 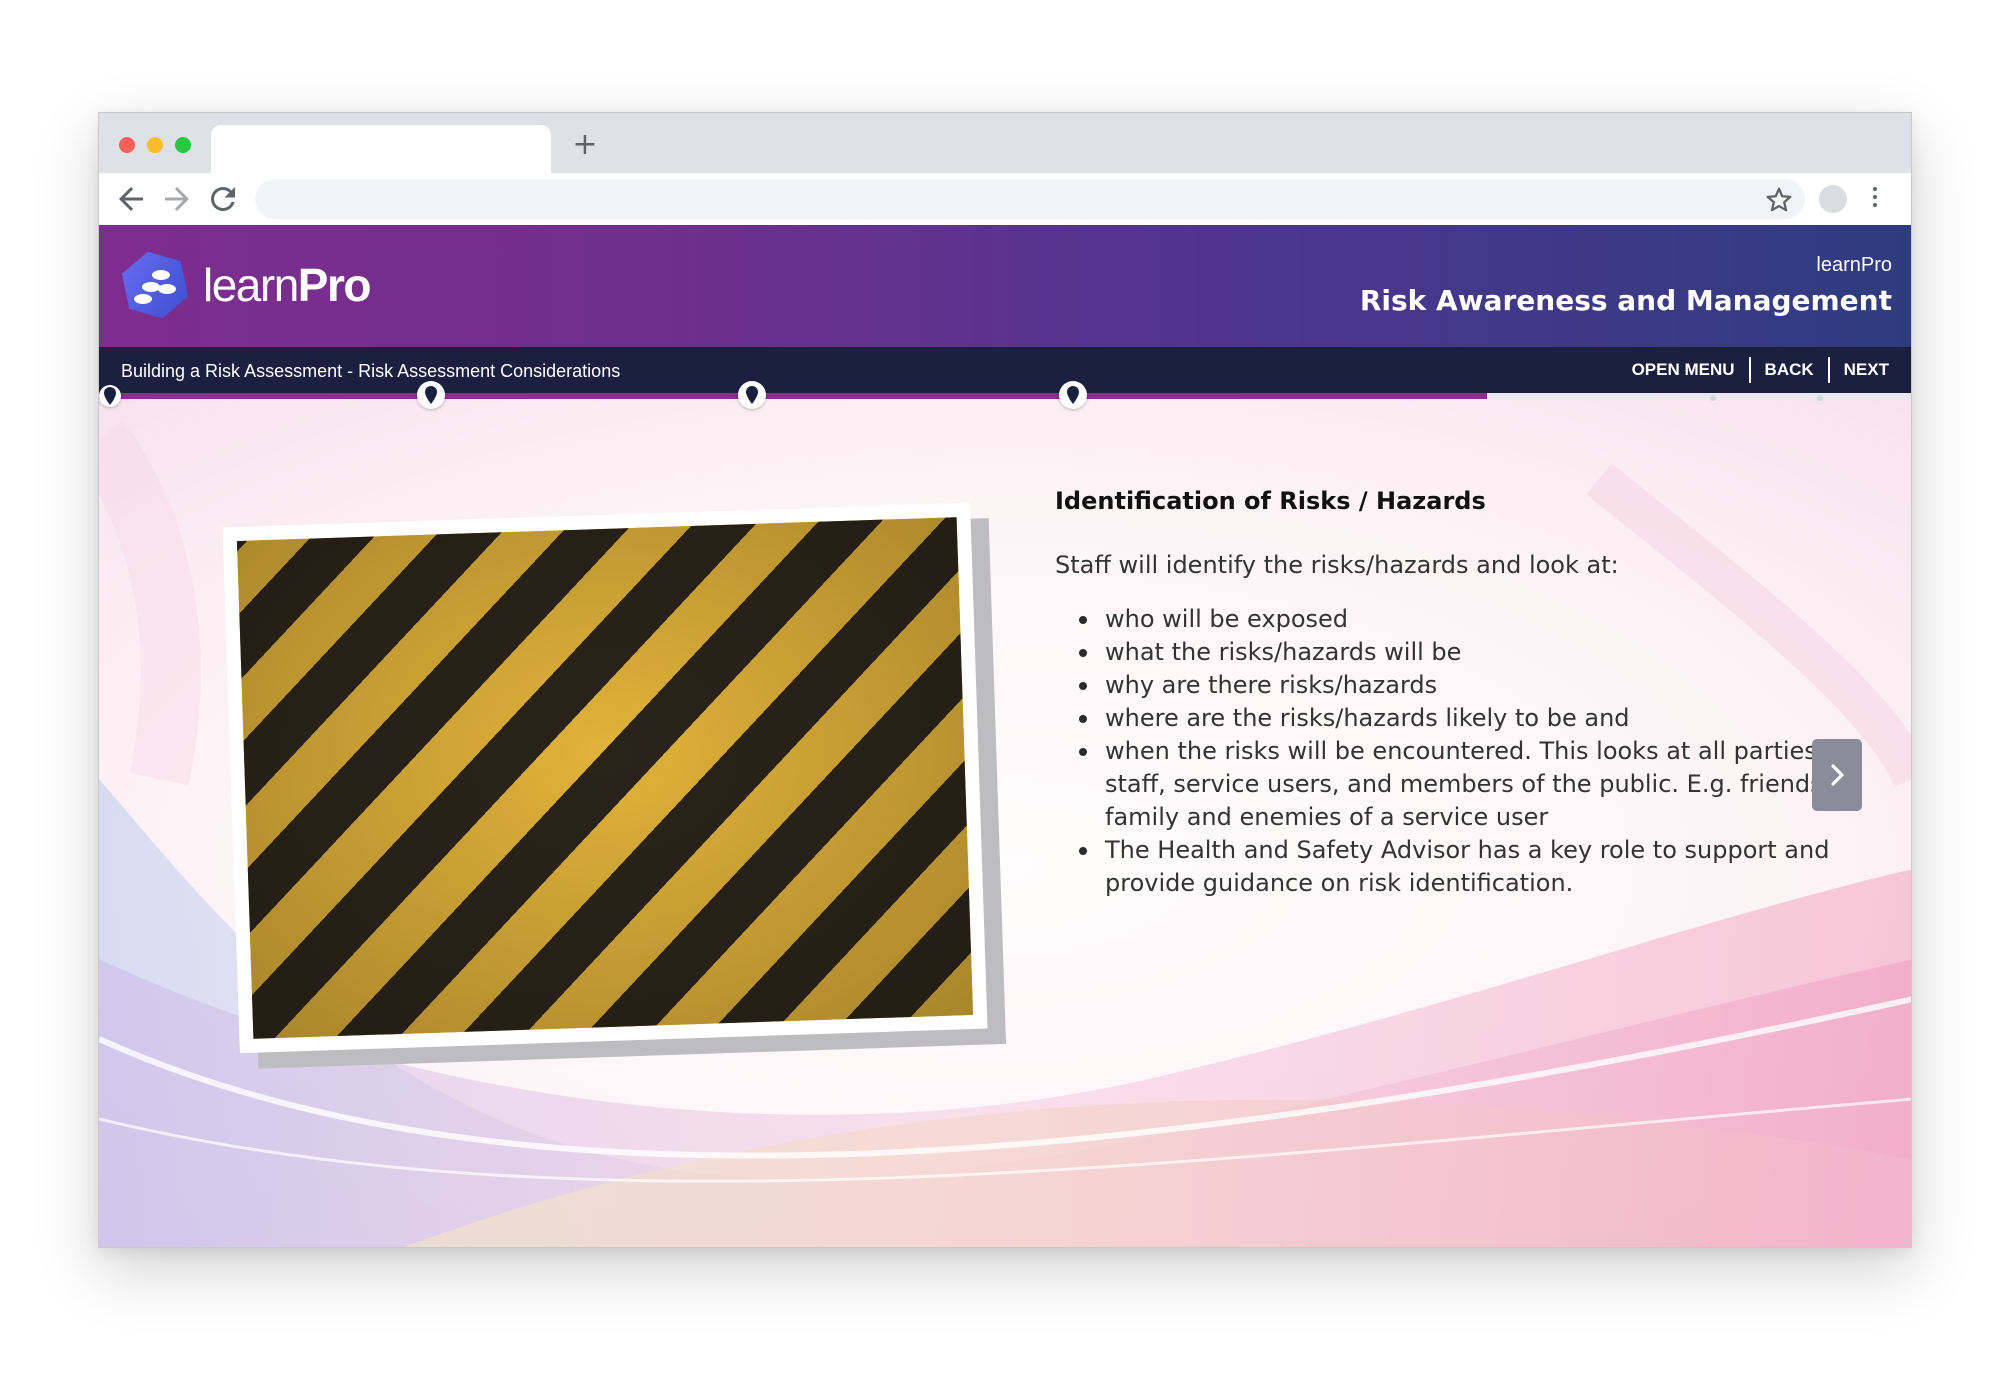 What do you see at coordinates (381, 149) in the screenshot?
I see `active-tab` at bounding box center [381, 149].